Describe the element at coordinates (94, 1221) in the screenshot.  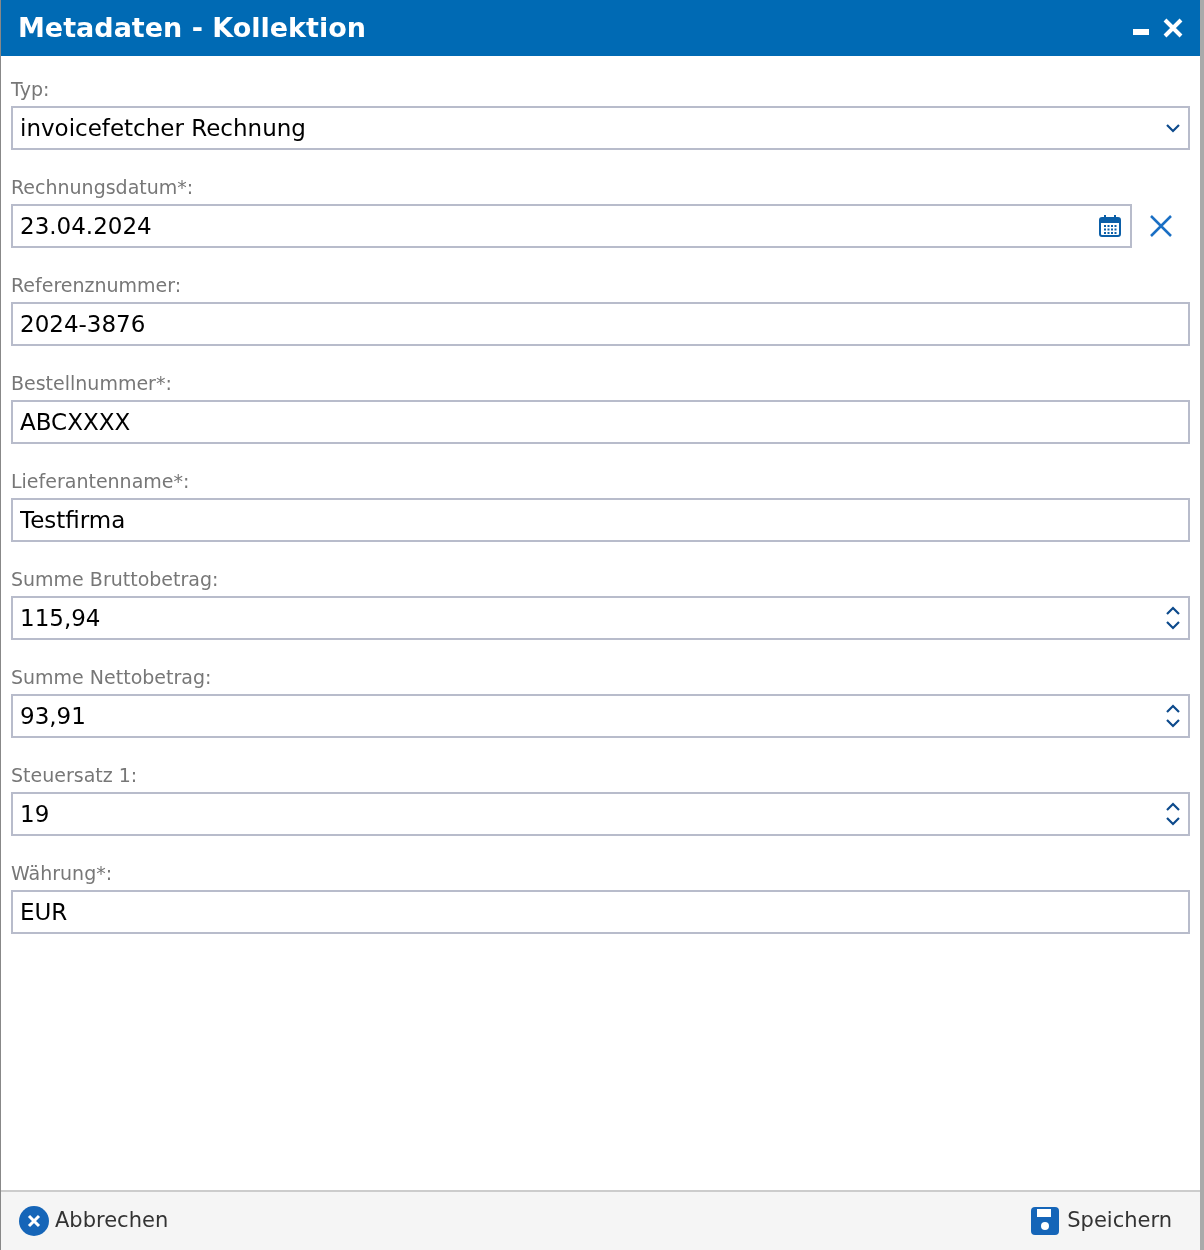
I see `cancel-button: Abbrechen` at that location.